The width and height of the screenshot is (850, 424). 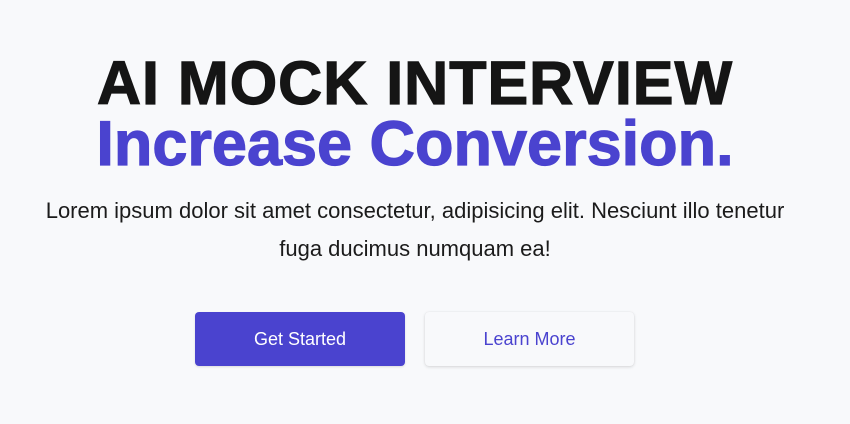 What do you see at coordinates (415, 144) in the screenshot?
I see `hero-subtitle: Increase Conversion.` at bounding box center [415, 144].